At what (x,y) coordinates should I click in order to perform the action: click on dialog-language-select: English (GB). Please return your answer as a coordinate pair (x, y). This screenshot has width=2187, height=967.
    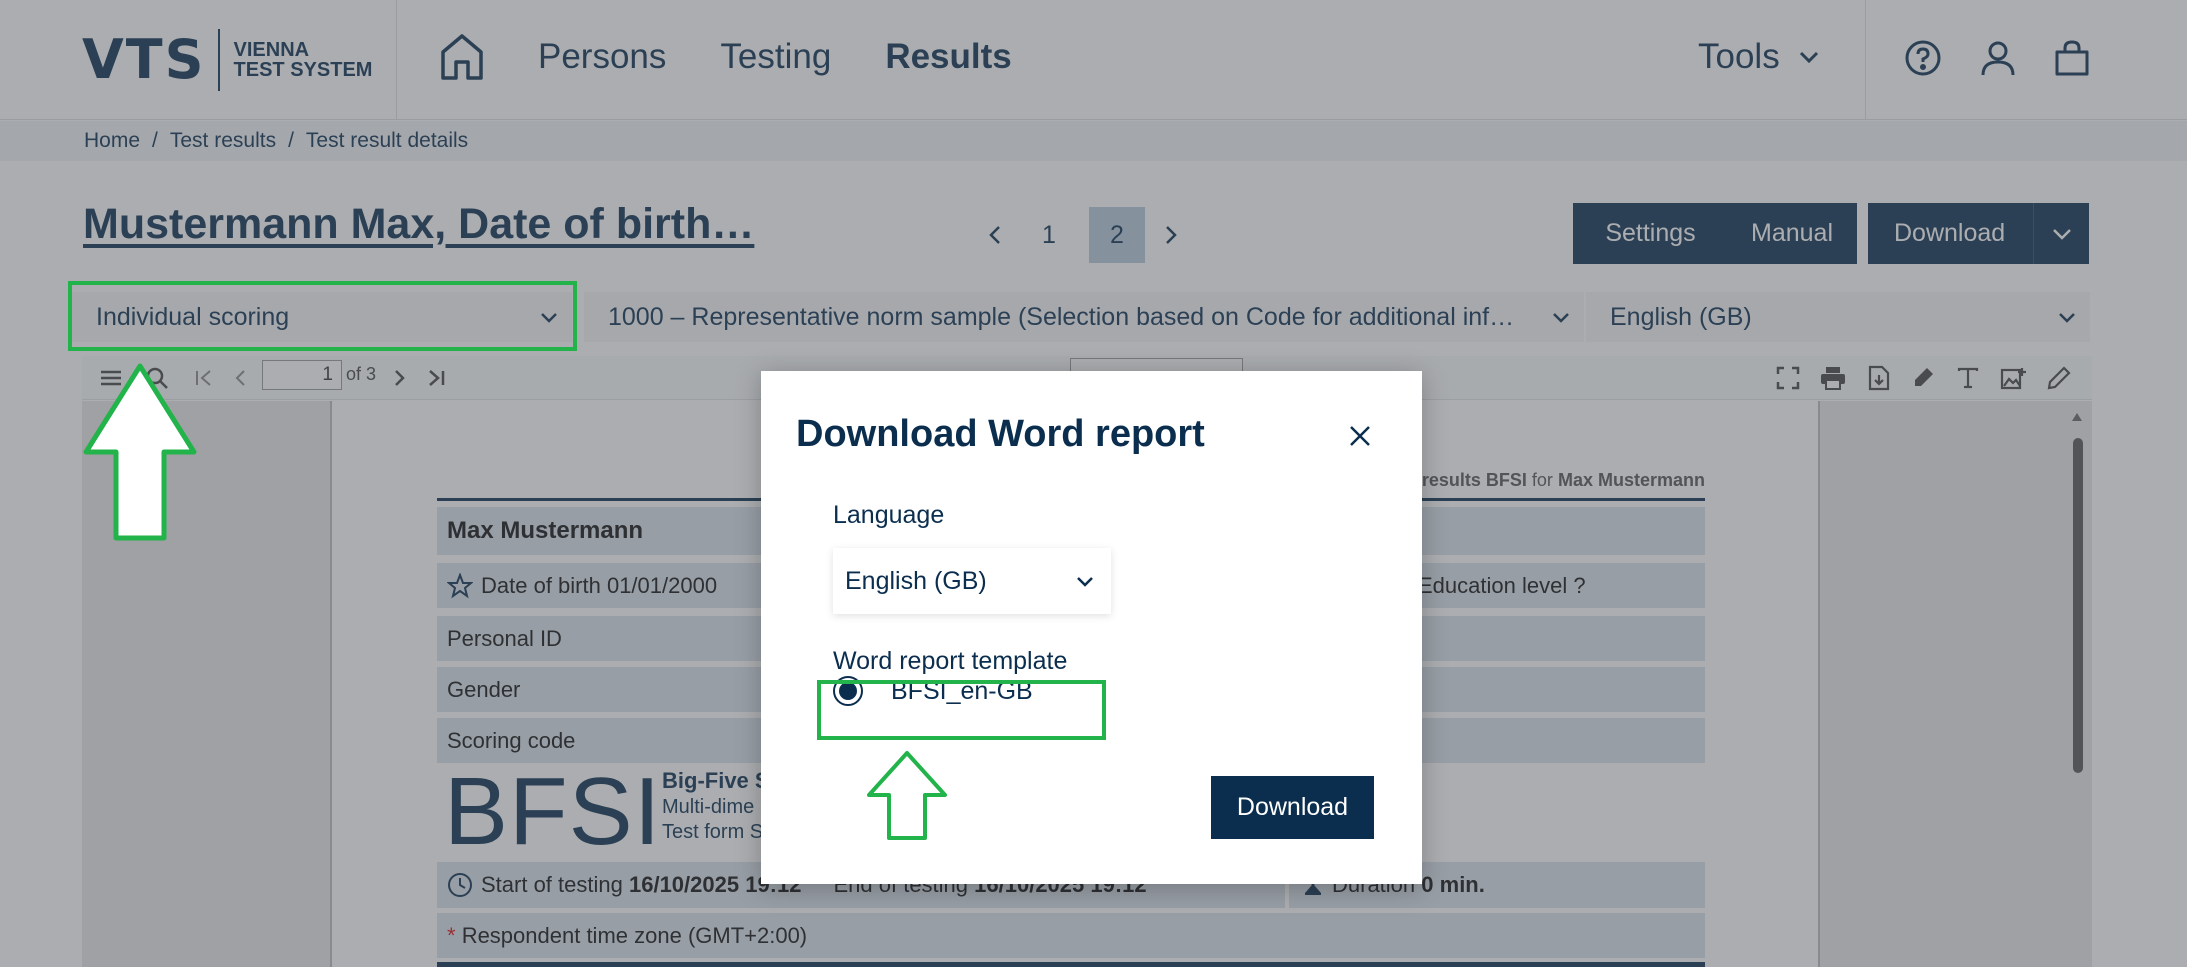
    Looking at the image, I should click on (972, 581).